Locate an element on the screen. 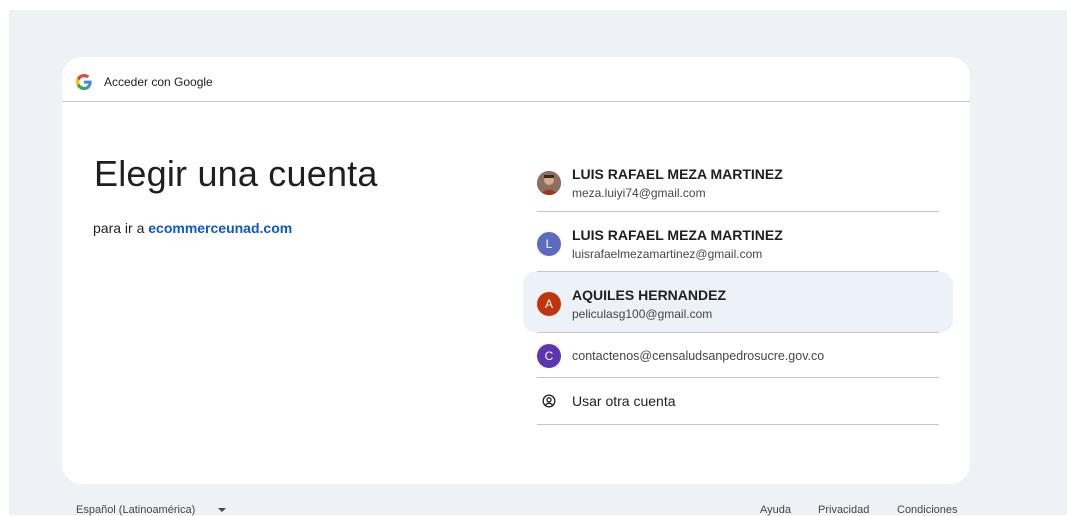 The width and height of the screenshot is (1067, 516). privacy-link: Privacidad is located at coordinates (843, 510).